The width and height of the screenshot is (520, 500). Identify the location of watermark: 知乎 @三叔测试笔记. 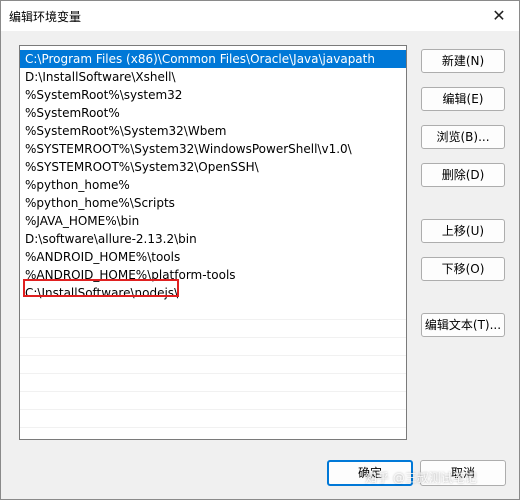
(421, 478).